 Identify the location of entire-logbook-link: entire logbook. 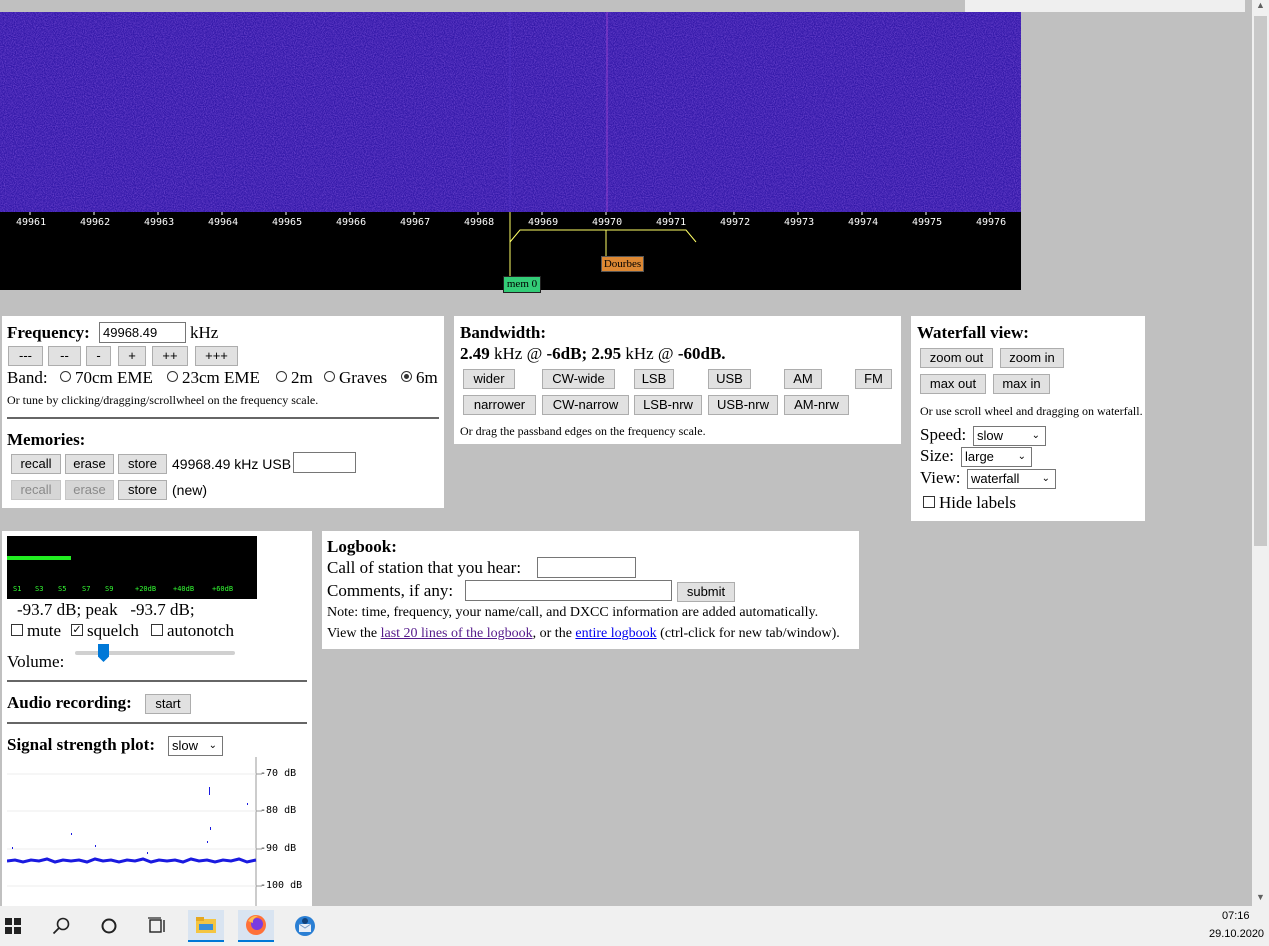
(615, 633).